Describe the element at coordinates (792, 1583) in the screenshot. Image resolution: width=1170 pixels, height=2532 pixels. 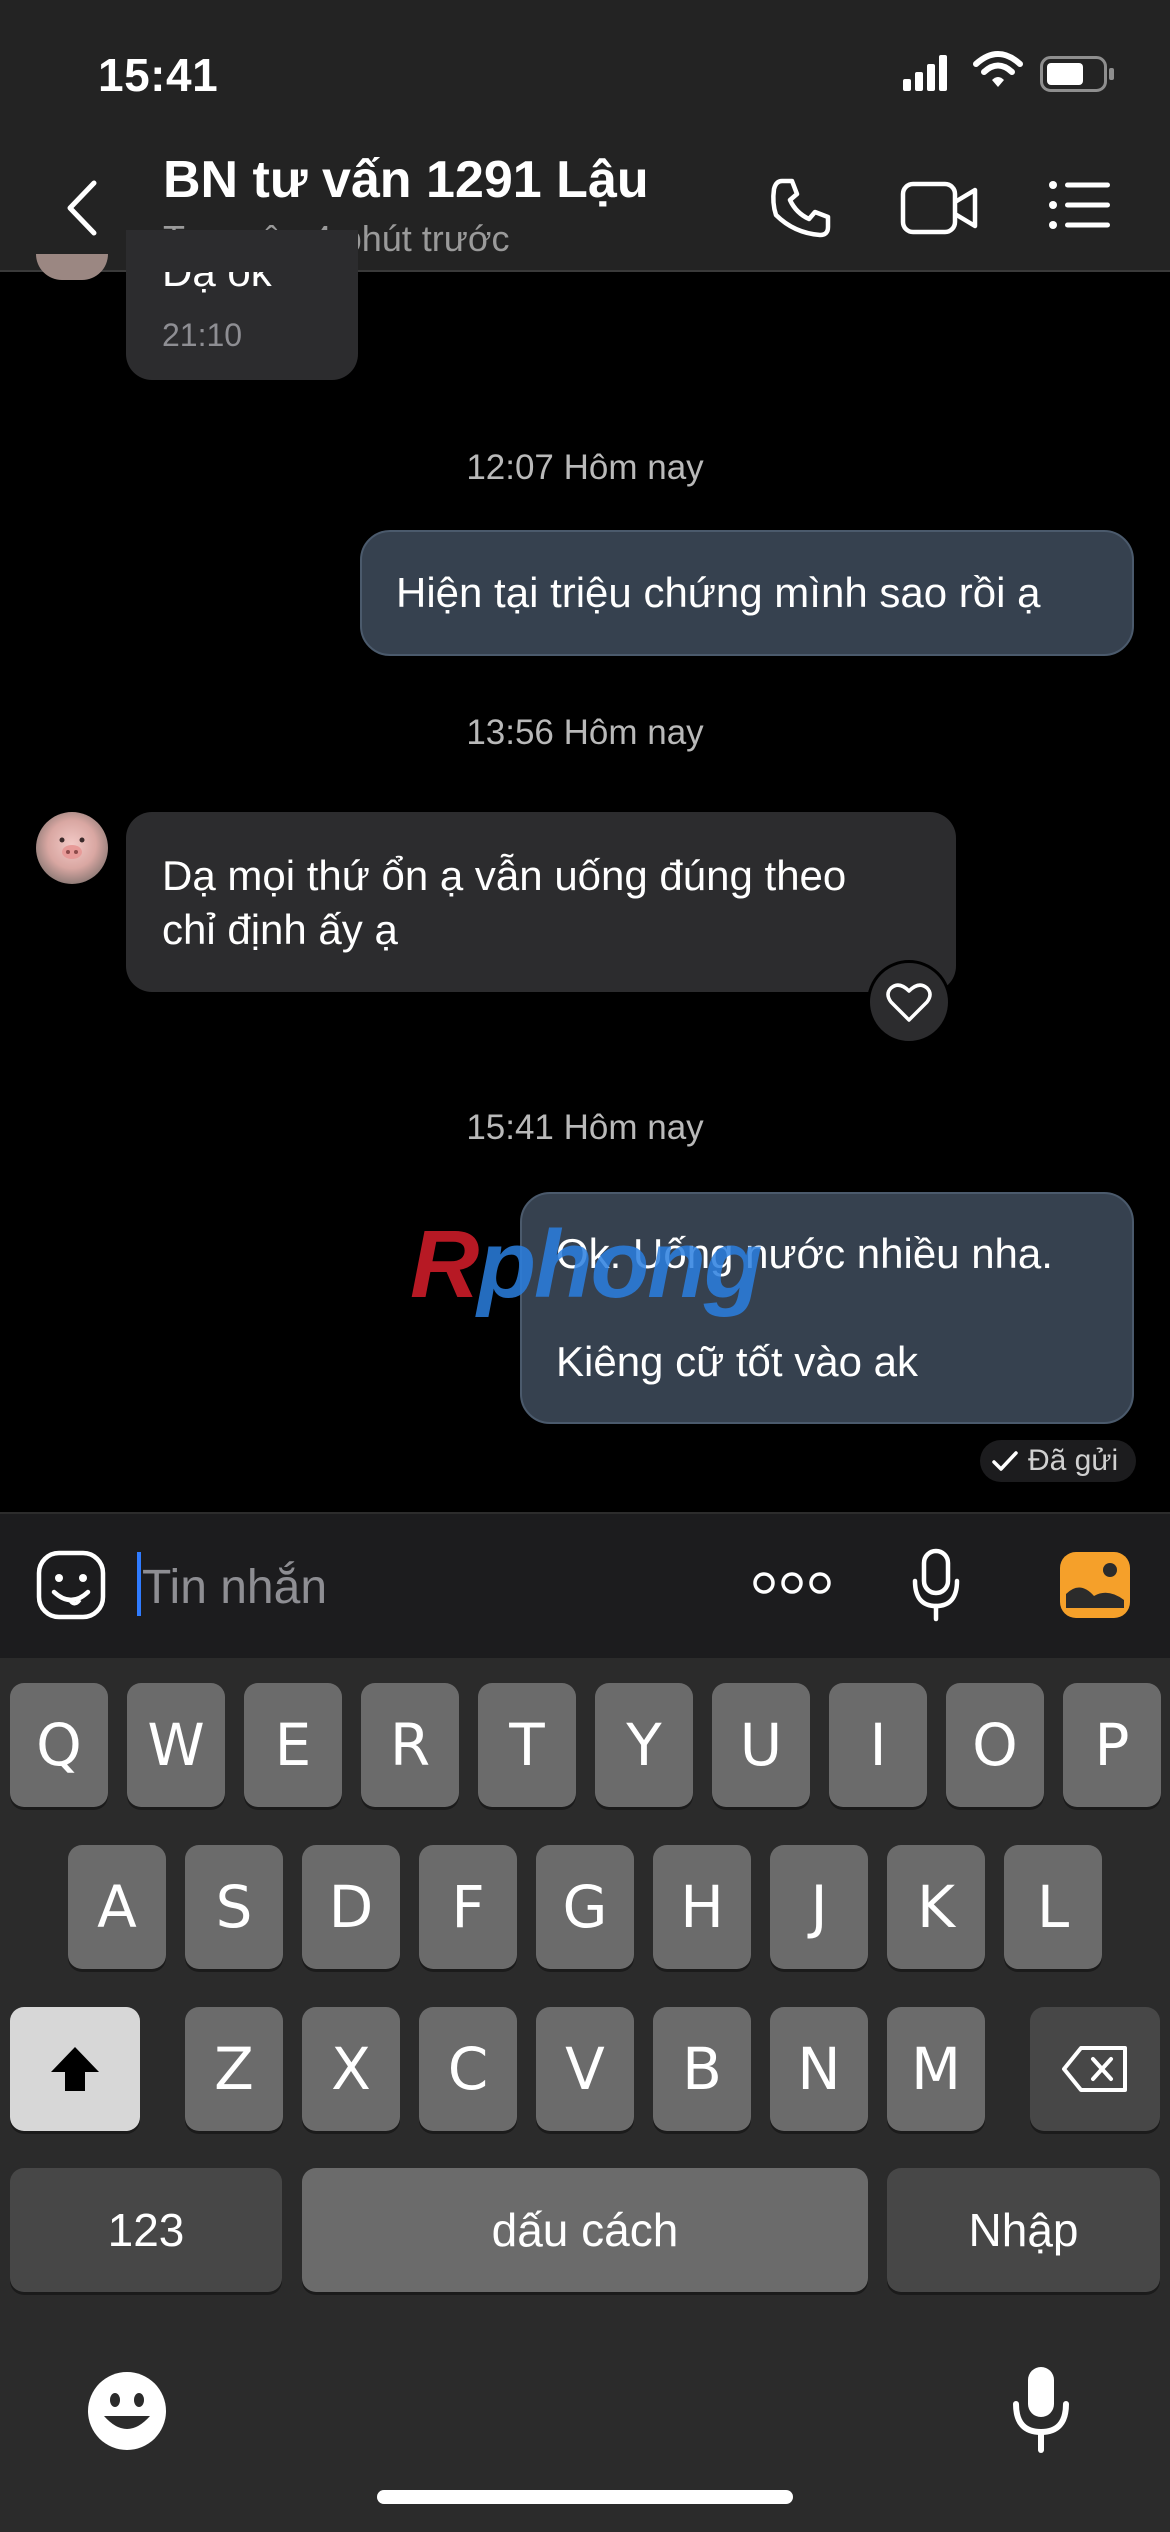
I see `more-options-icon` at that location.